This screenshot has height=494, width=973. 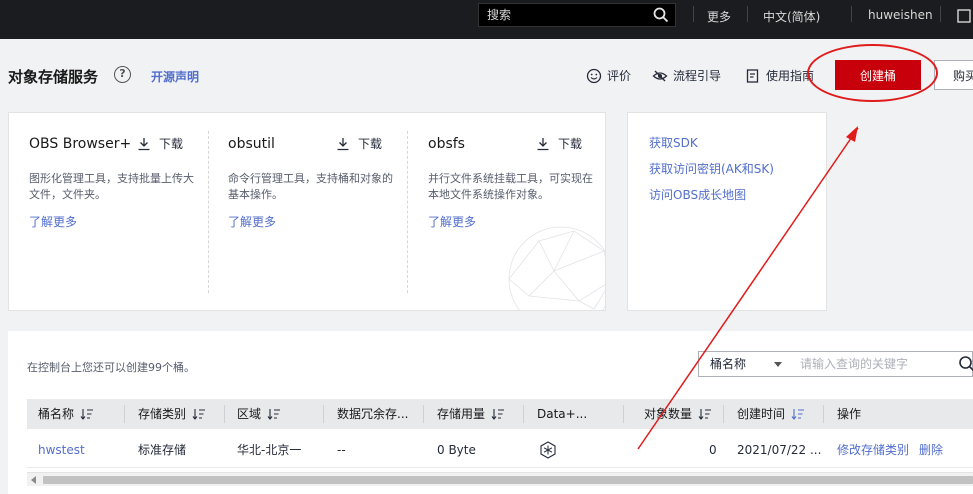 What do you see at coordinates (251, 144) in the screenshot?
I see `tool-name: obsutil` at bounding box center [251, 144].